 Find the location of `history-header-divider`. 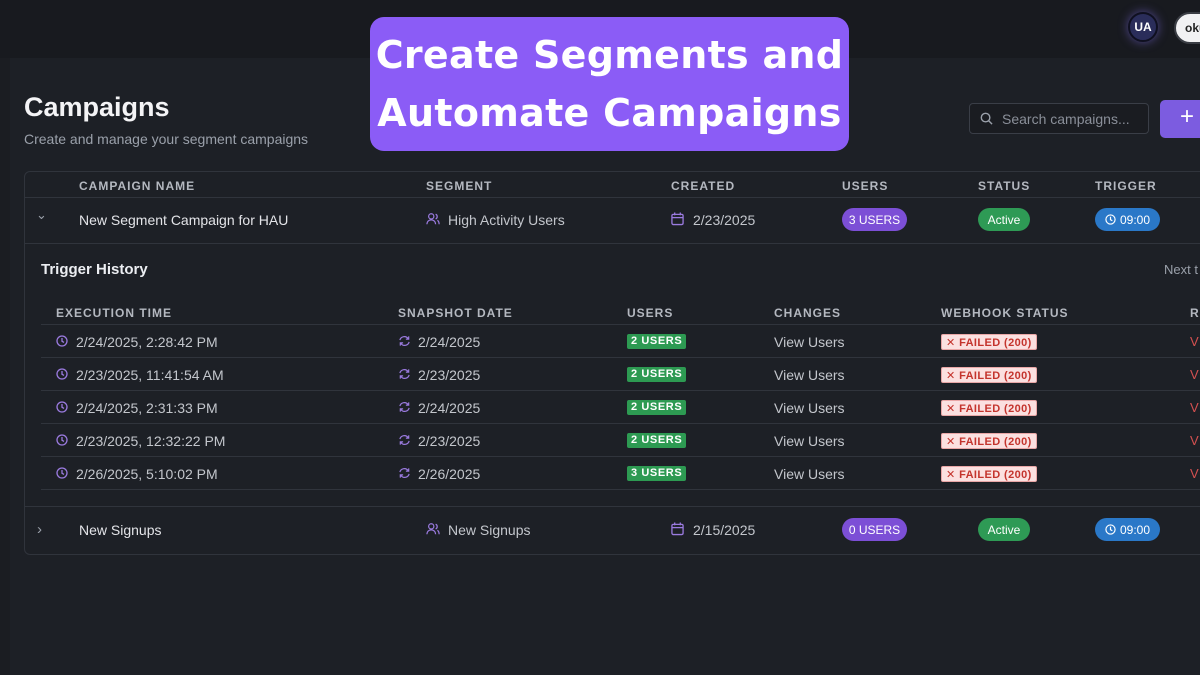

history-header-divider is located at coordinates (620, 324).